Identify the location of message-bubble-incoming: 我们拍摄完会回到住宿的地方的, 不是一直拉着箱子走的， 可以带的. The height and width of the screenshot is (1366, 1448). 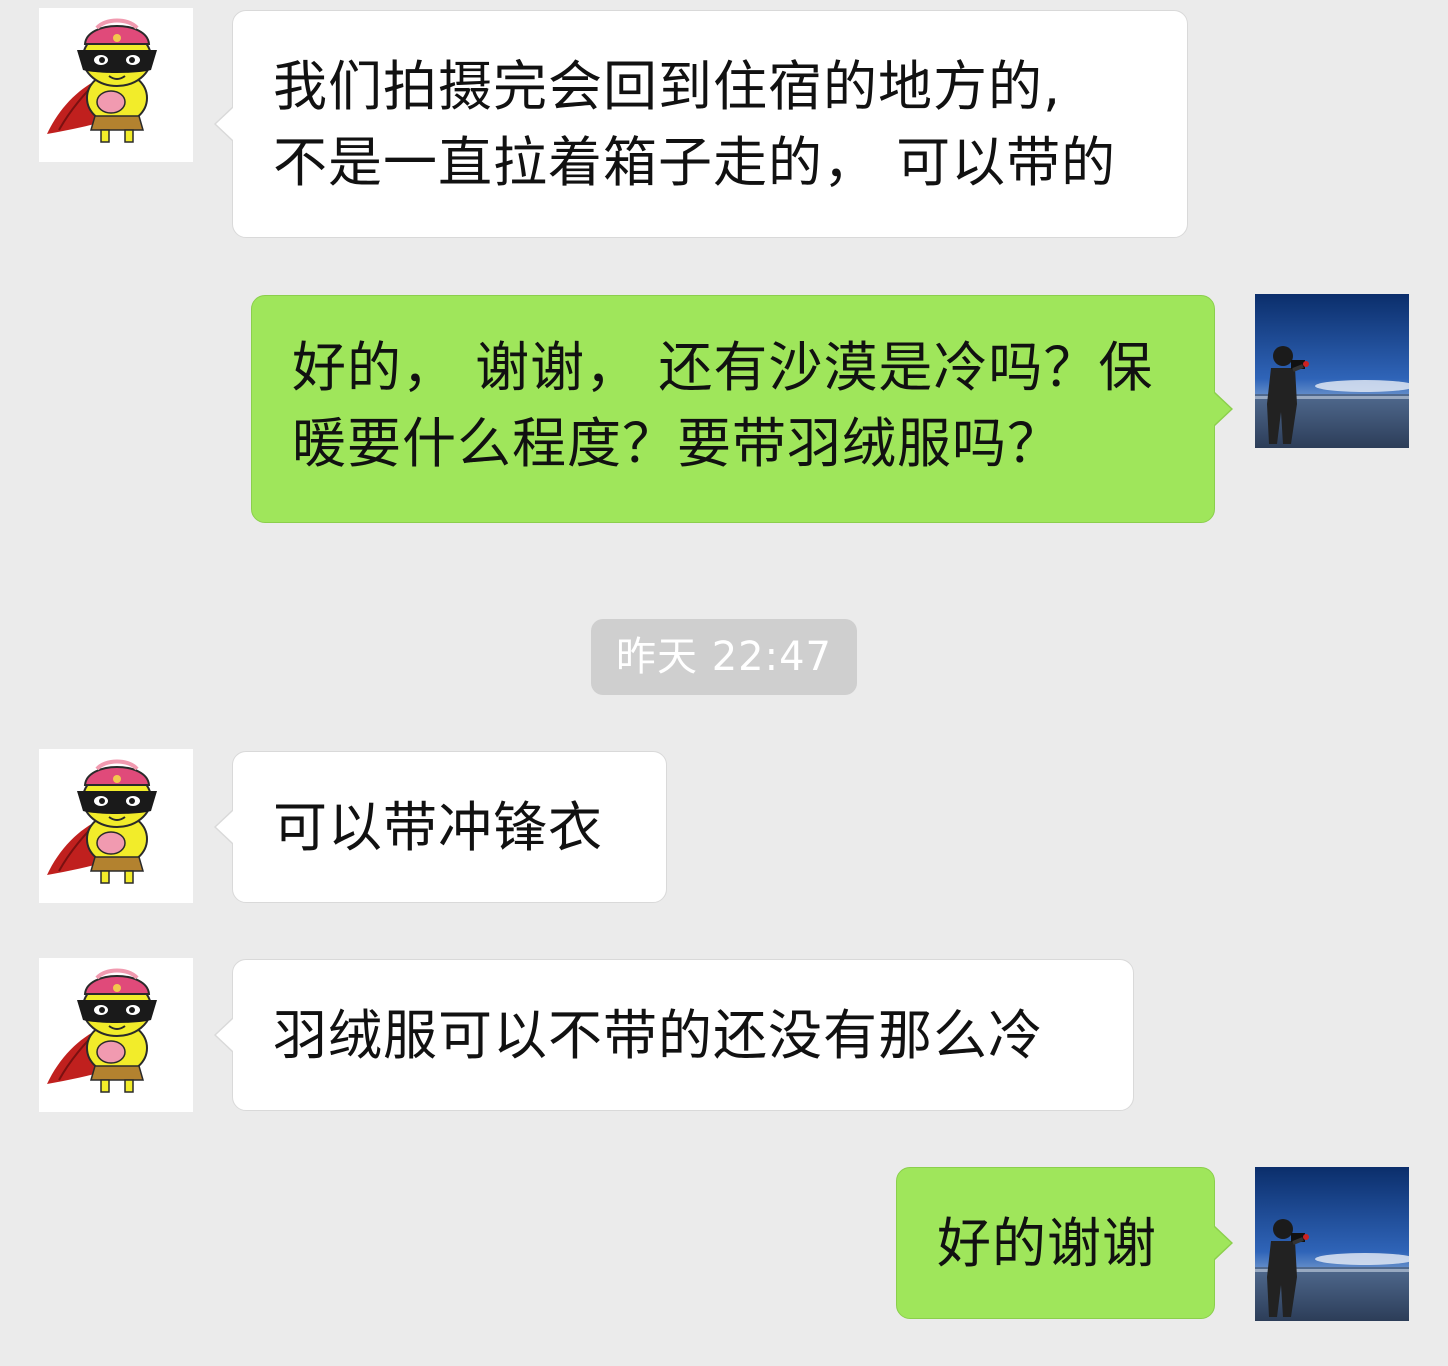
(701, 124).